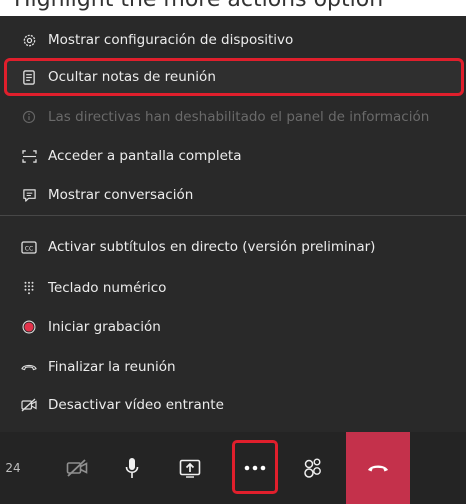 The width and height of the screenshot is (466, 504). Describe the element at coordinates (29, 367) in the screenshot. I see `end-meeting-icon` at that location.